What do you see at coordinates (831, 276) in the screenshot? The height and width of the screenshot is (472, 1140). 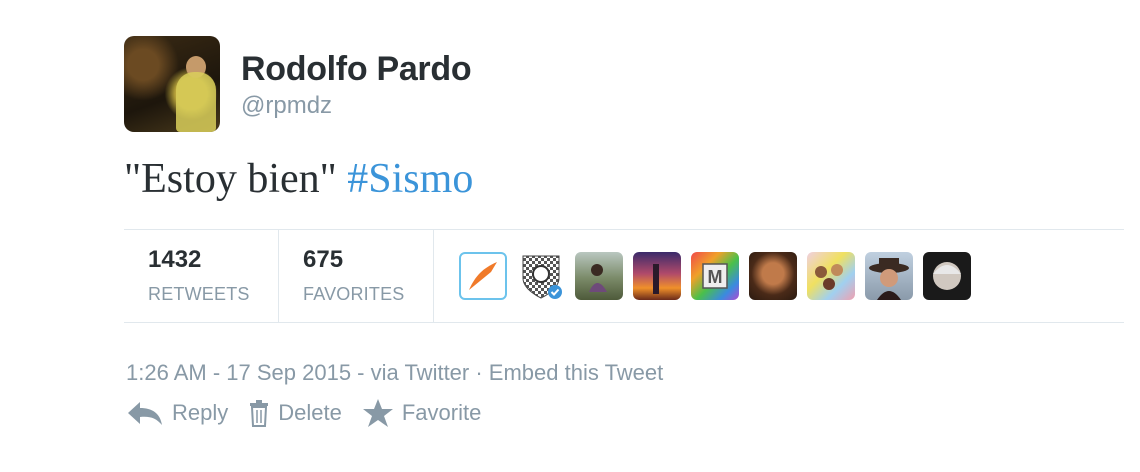 I see `group-photo-avatar` at bounding box center [831, 276].